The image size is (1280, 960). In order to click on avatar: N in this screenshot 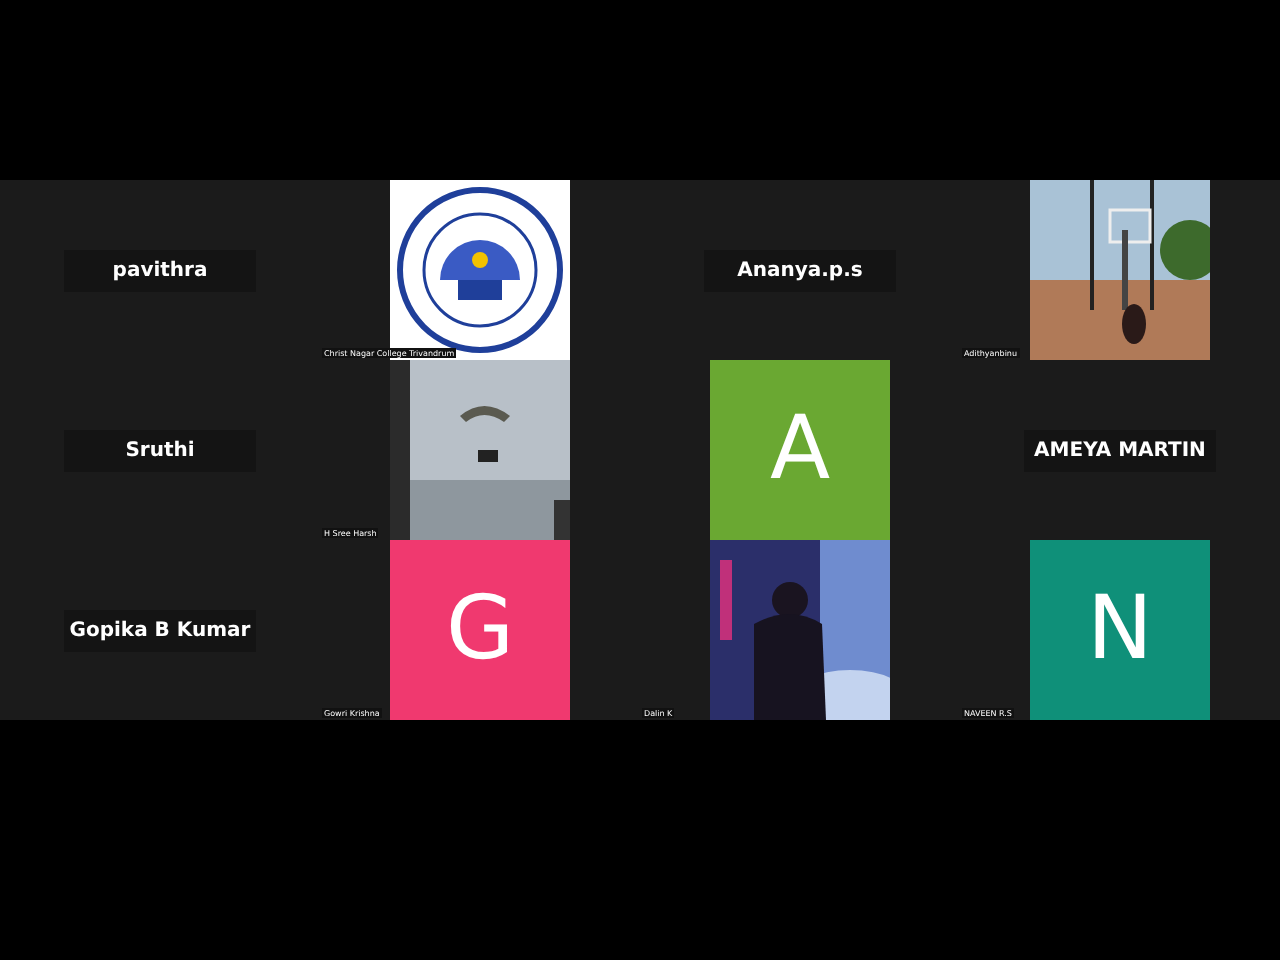, I will do `click(1120, 630)`.